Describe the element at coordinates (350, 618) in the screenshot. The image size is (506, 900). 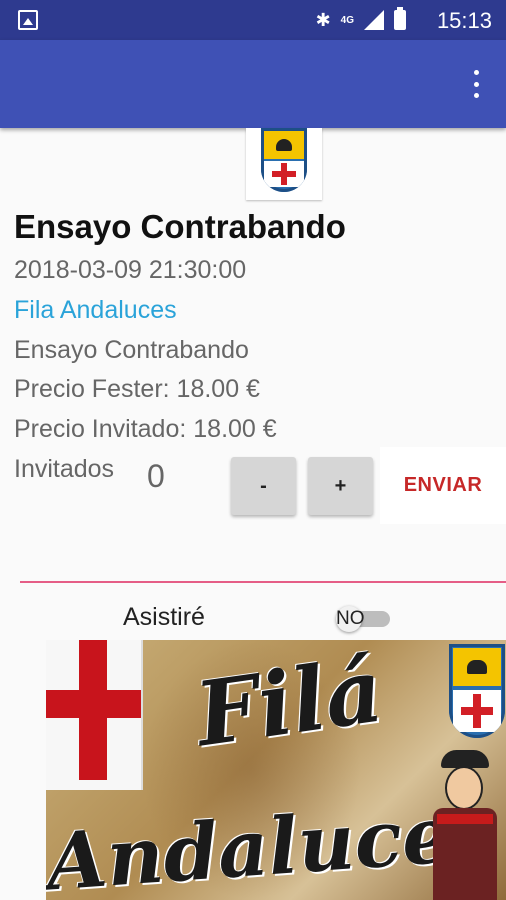
I see `switch-text: NO` at that location.